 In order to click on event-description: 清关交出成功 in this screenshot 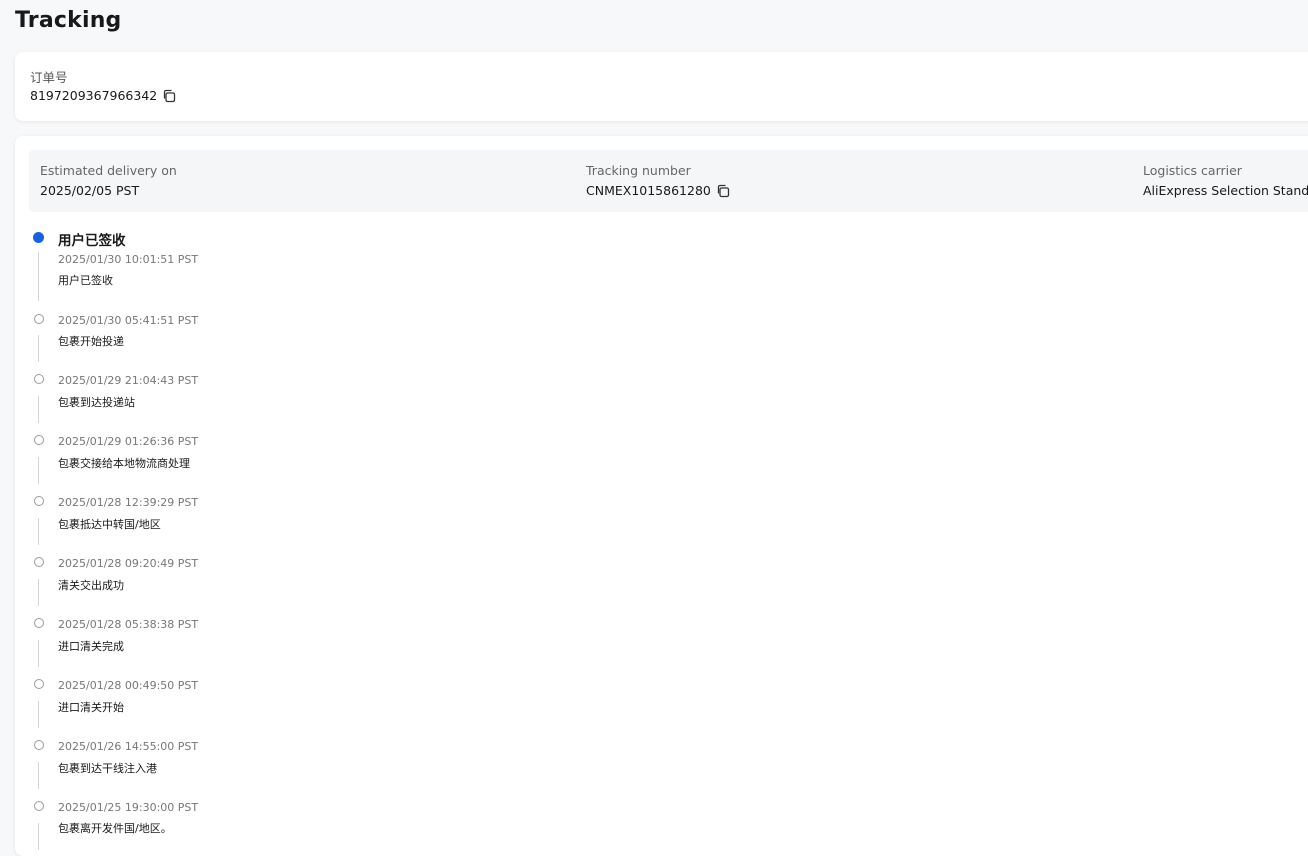, I will do `click(91, 585)`.